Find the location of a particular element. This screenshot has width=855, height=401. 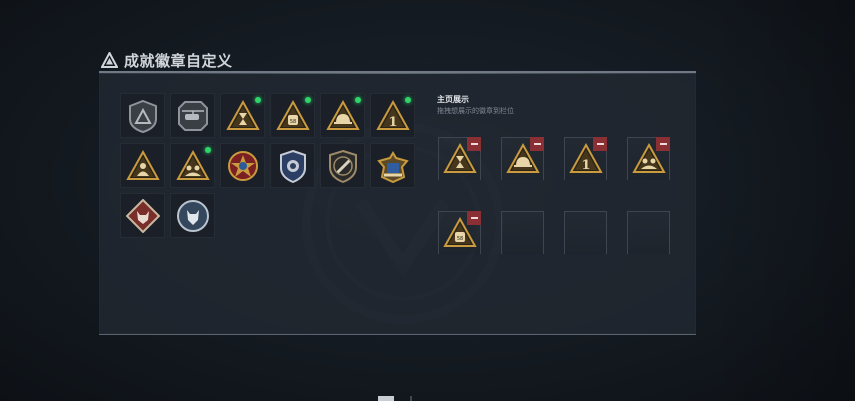

bottom-indicator-active is located at coordinates (386, 398).